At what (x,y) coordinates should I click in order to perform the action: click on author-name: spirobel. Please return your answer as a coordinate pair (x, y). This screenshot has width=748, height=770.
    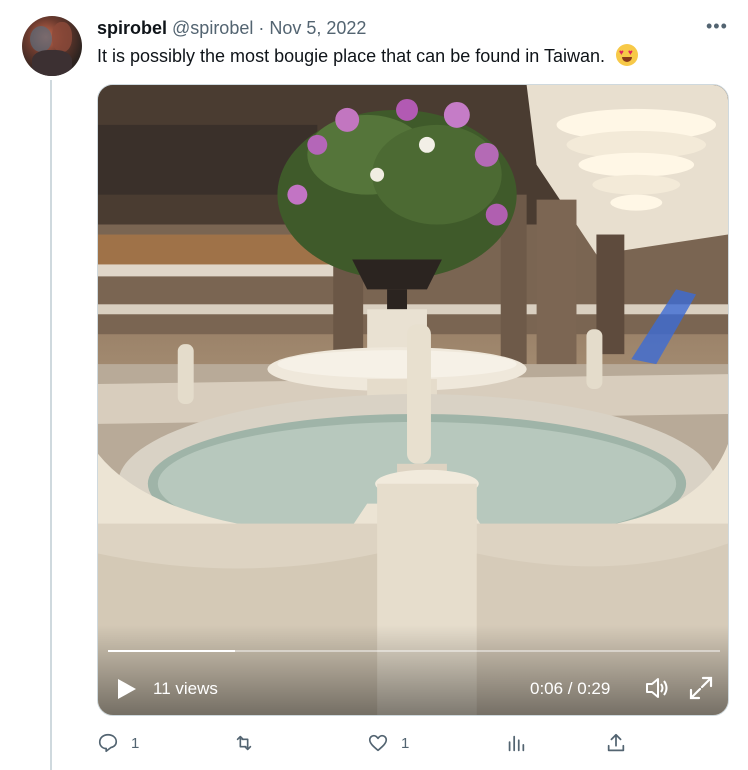
    Looking at the image, I should click on (132, 28).